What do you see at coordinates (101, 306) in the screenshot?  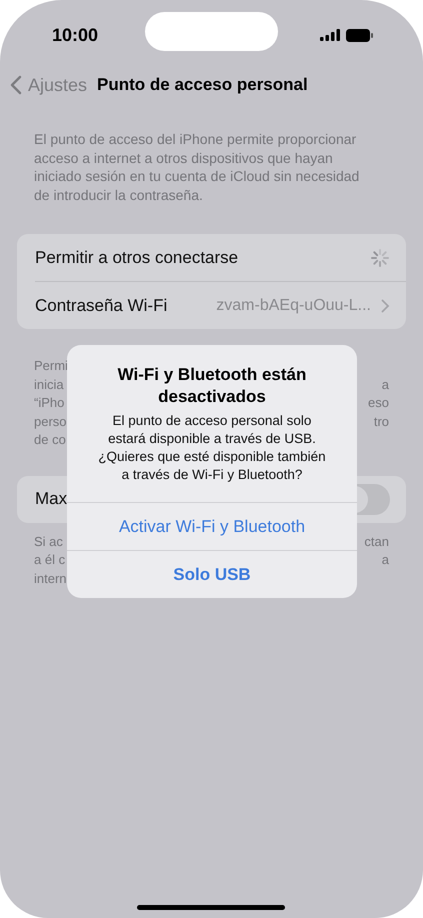 I see `setting-label: Contraseña Wi-Fi` at bounding box center [101, 306].